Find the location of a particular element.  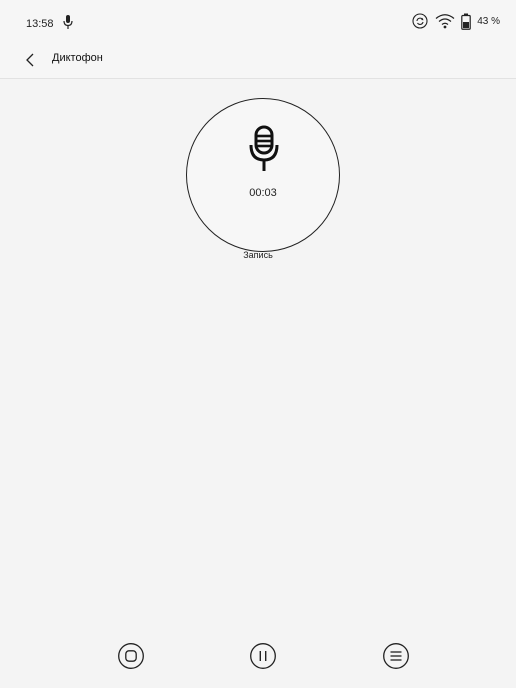

back-button is located at coordinates (31, 60).